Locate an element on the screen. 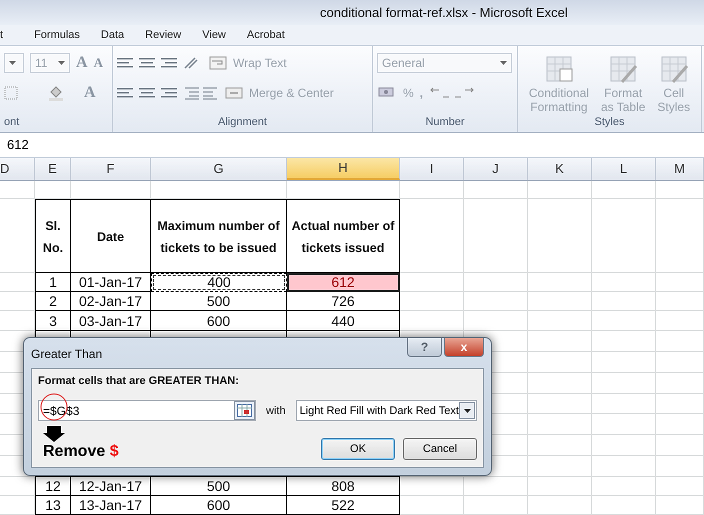  range-picker-button is located at coordinates (244, 410).